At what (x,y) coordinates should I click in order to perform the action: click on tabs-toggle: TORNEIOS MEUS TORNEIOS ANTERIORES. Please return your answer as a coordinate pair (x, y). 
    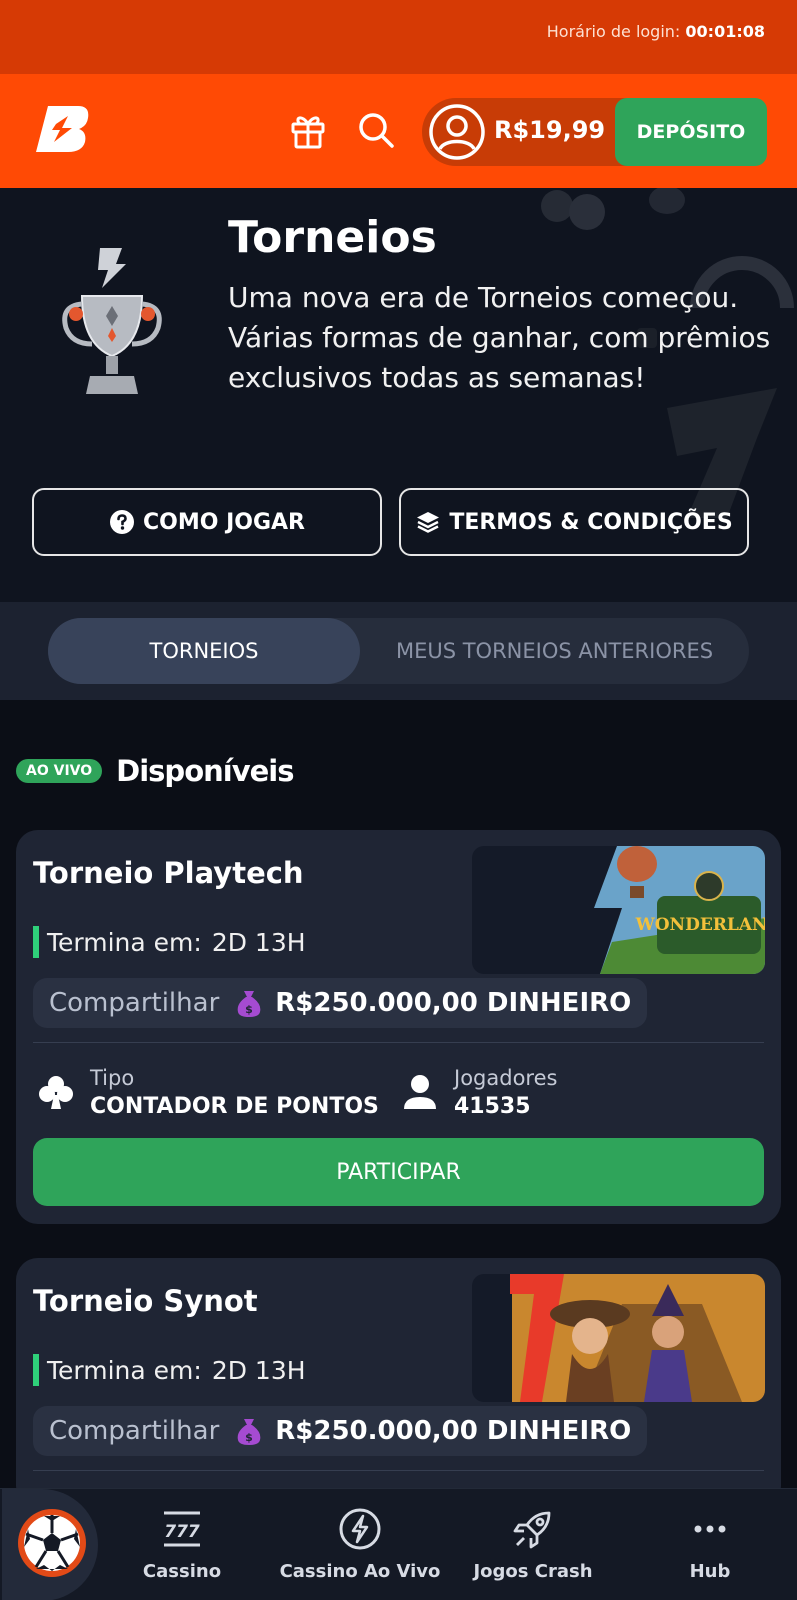
    Looking at the image, I should click on (398, 651).